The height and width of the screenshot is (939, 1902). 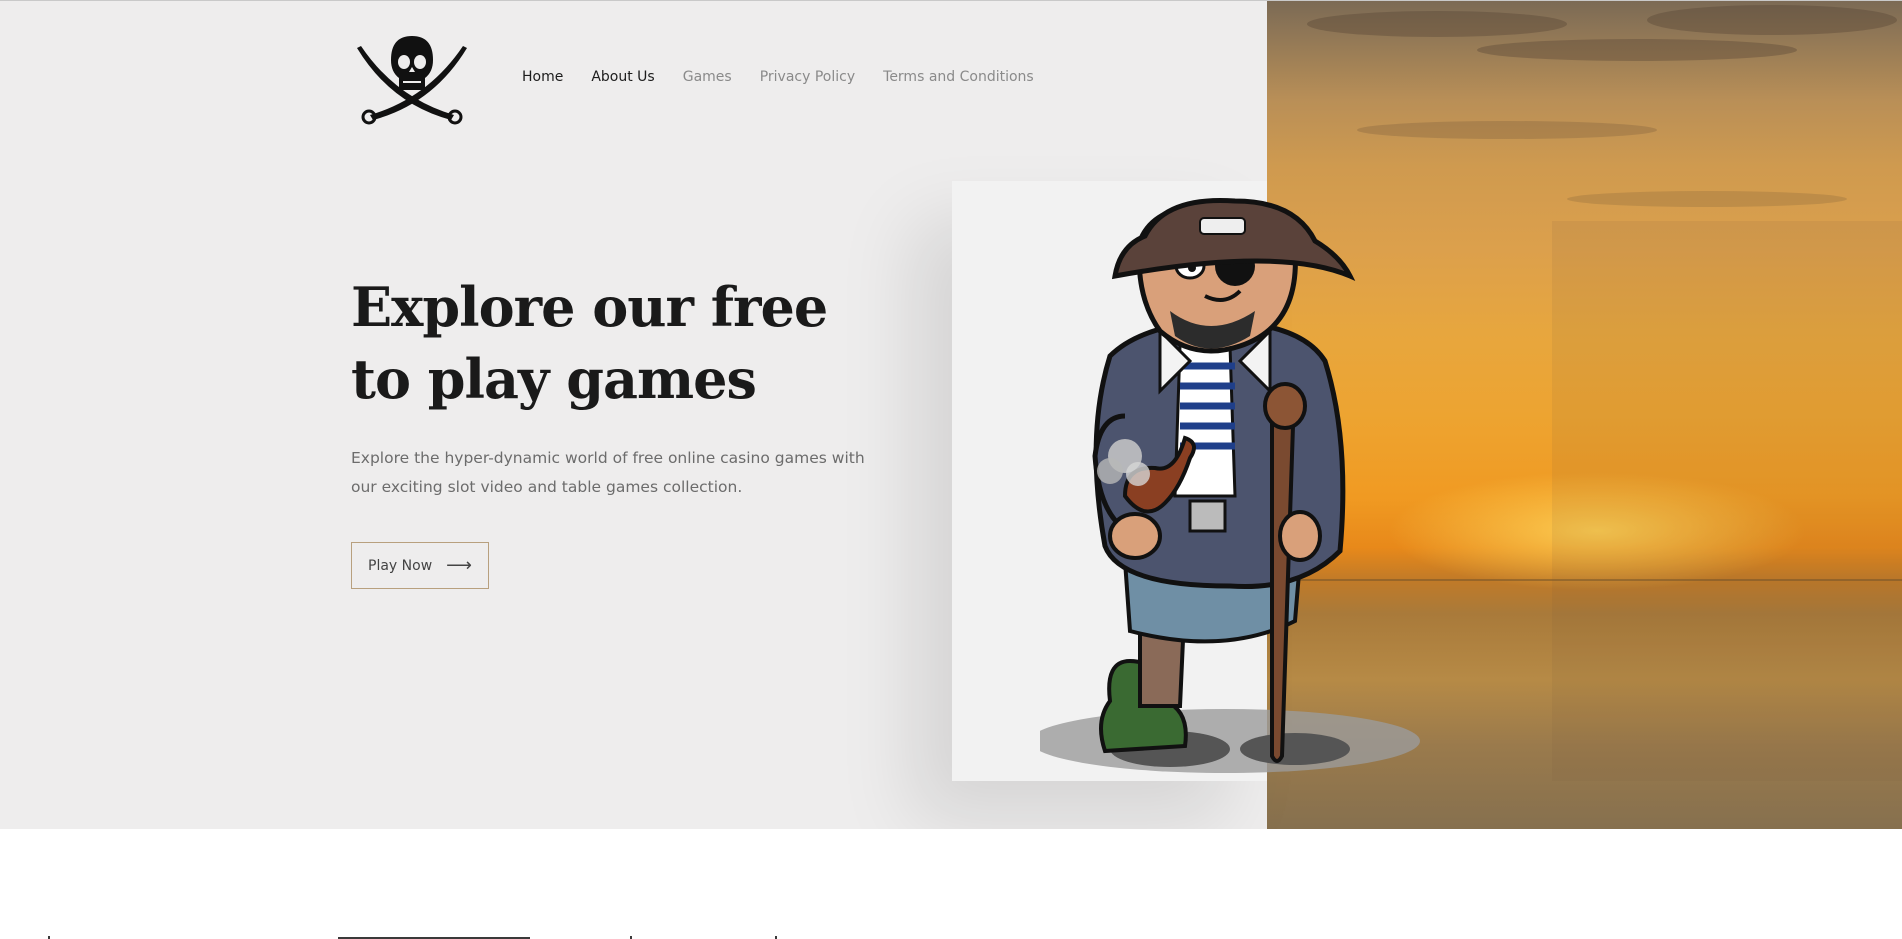 What do you see at coordinates (542, 77) in the screenshot?
I see `nav-home-link: Home` at bounding box center [542, 77].